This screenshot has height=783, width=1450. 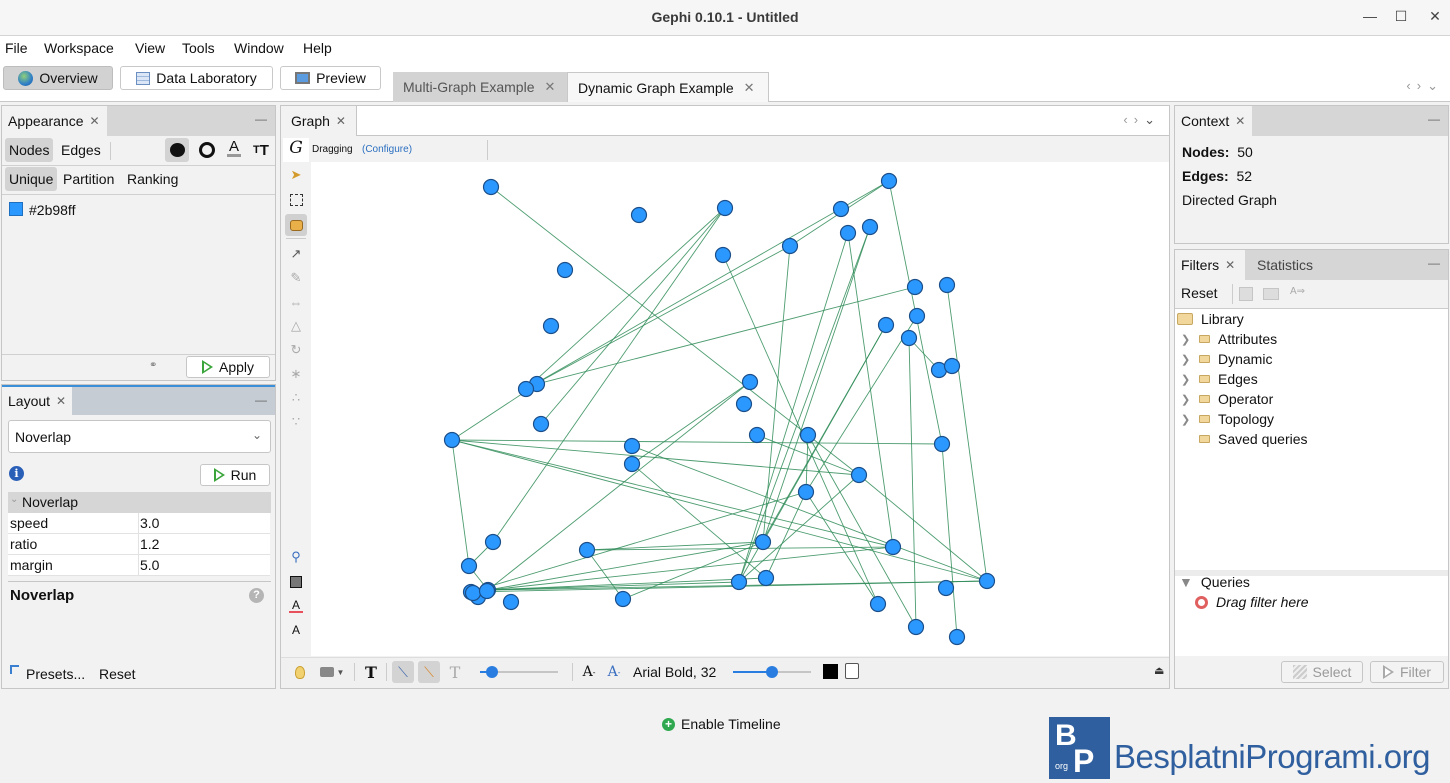 I want to click on select-arrow-icon: ➤, so click(x=296, y=175).